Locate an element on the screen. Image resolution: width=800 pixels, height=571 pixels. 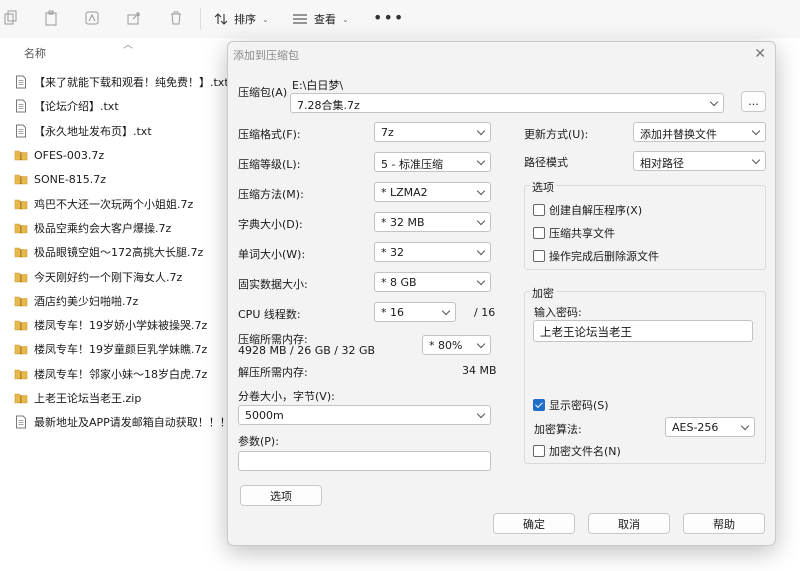
copy-icon is located at coordinates (11, 18).